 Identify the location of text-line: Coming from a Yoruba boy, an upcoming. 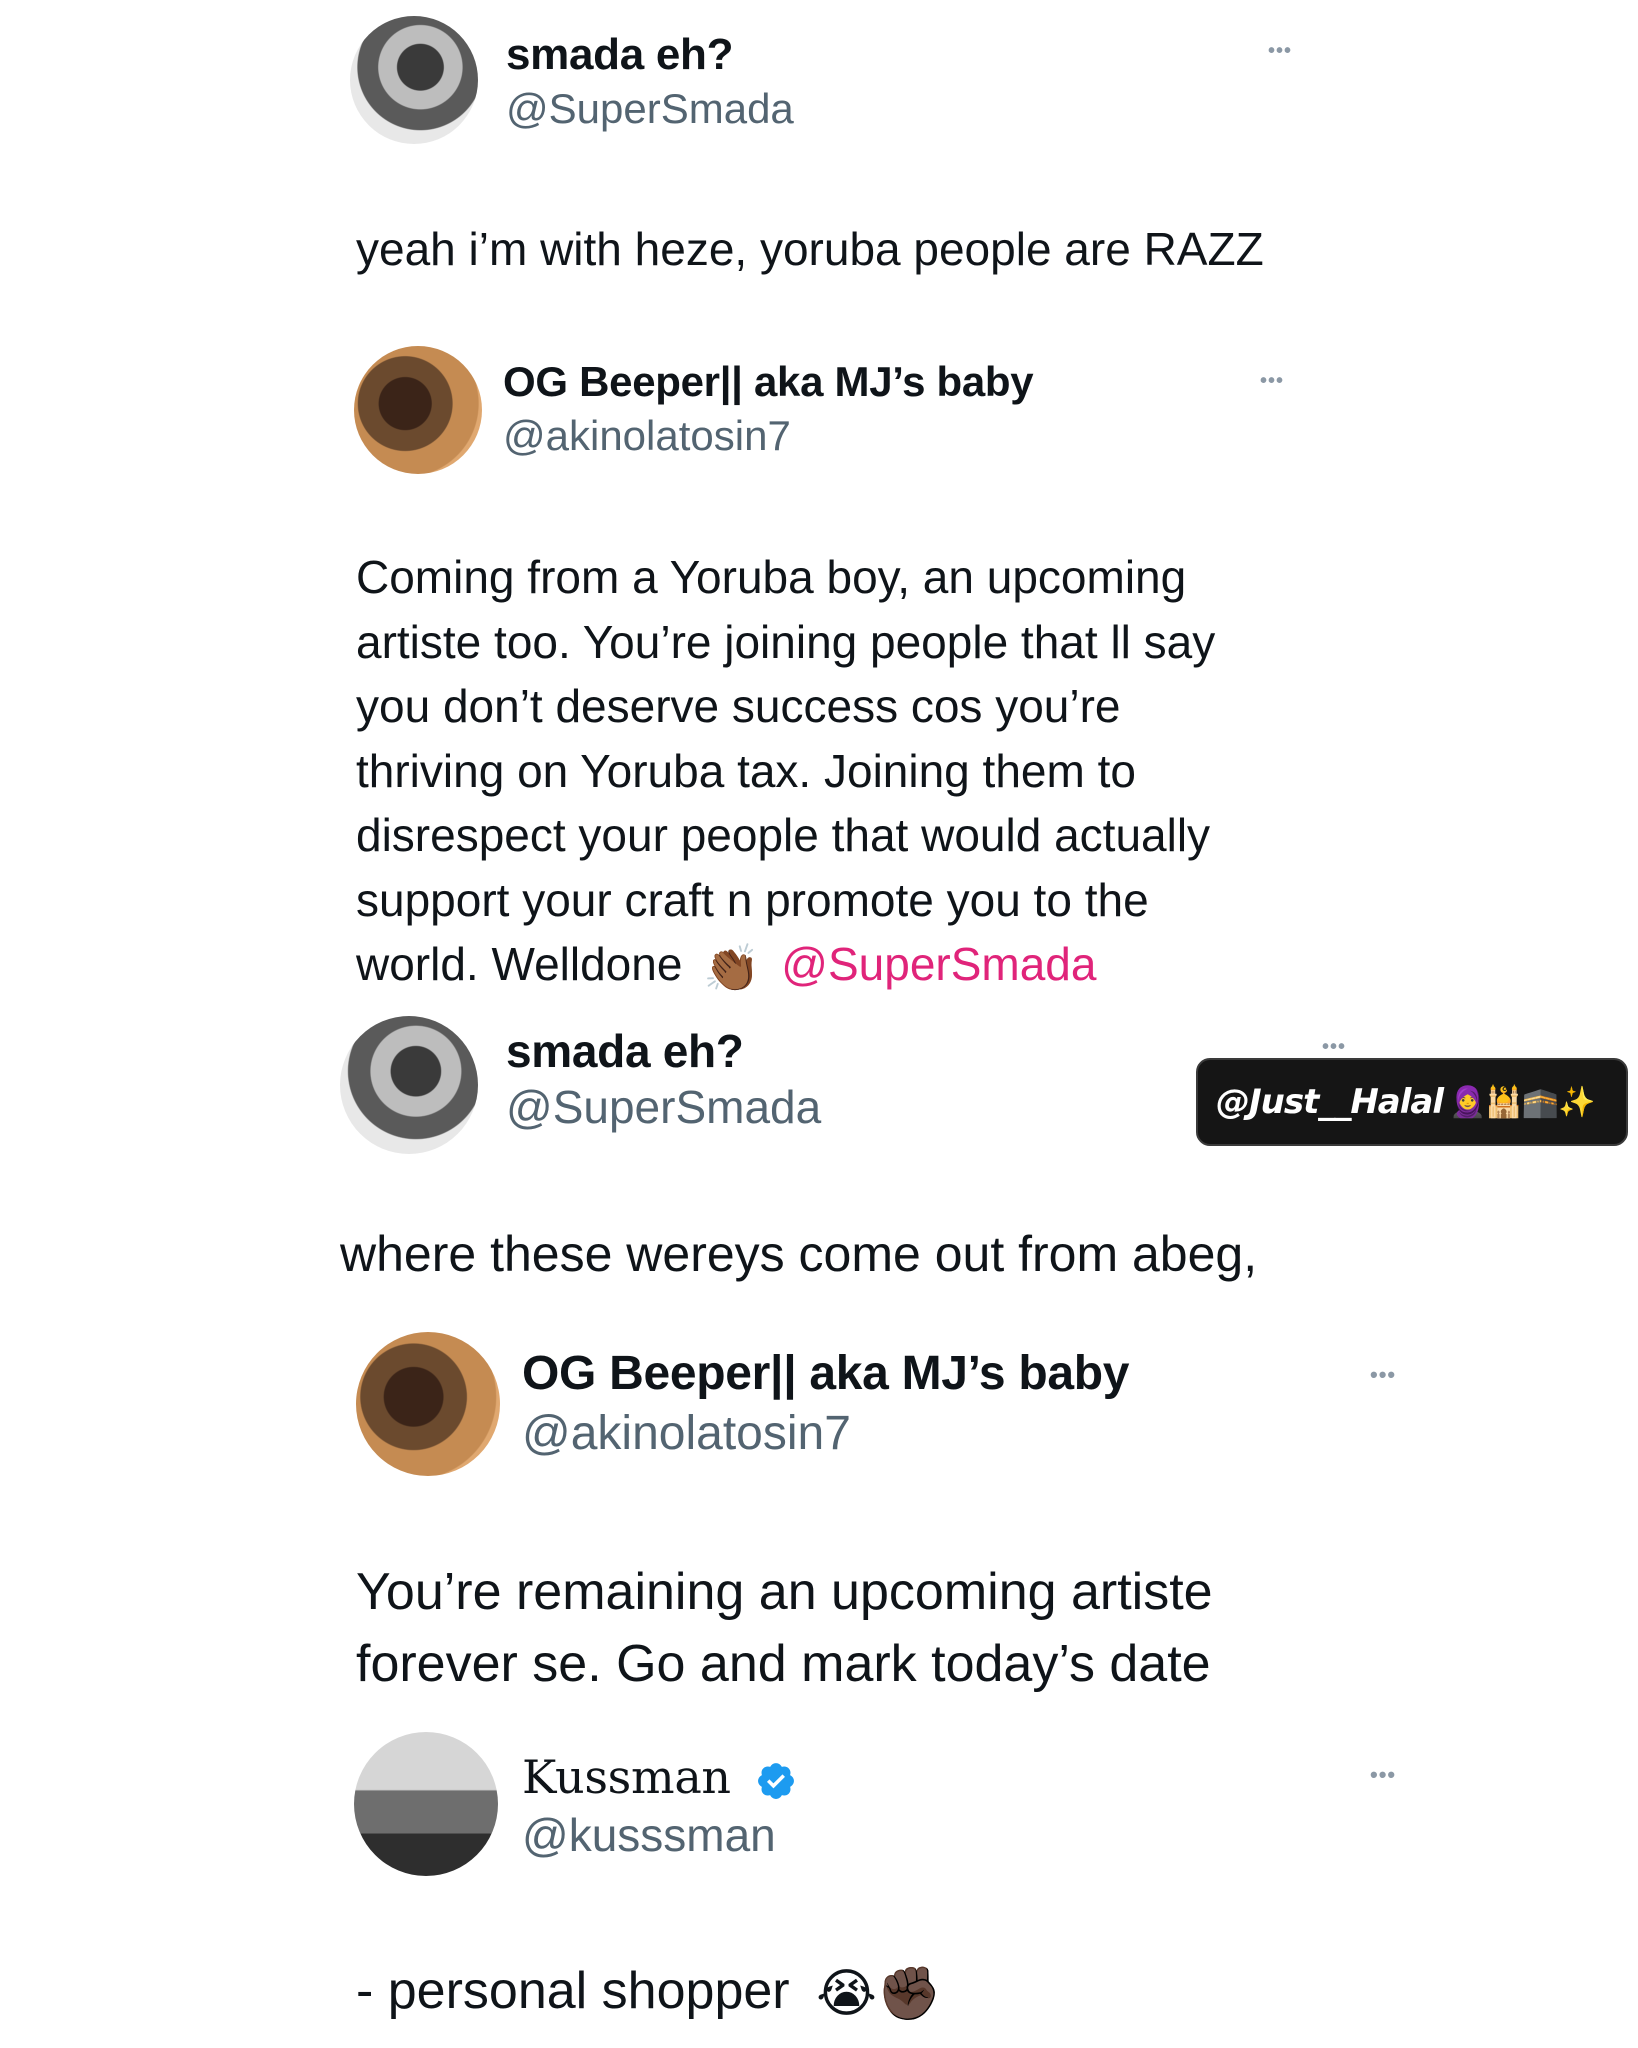
(771, 577).